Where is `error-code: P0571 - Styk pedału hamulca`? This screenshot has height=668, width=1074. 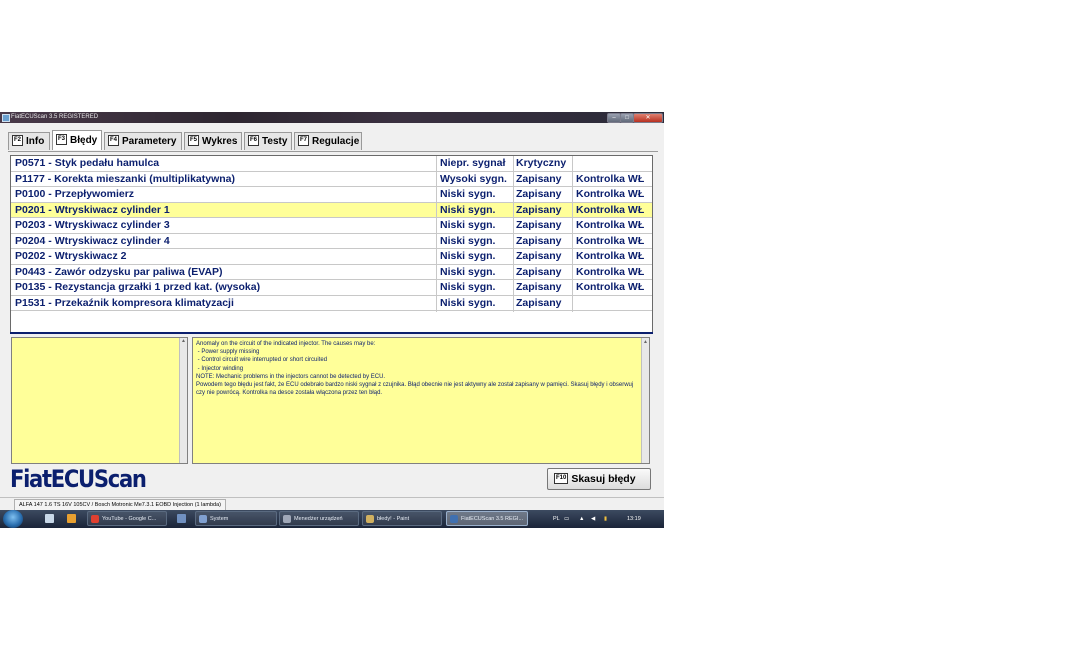
error-code: P0571 - Styk pedału hamulca is located at coordinates (87, 163).